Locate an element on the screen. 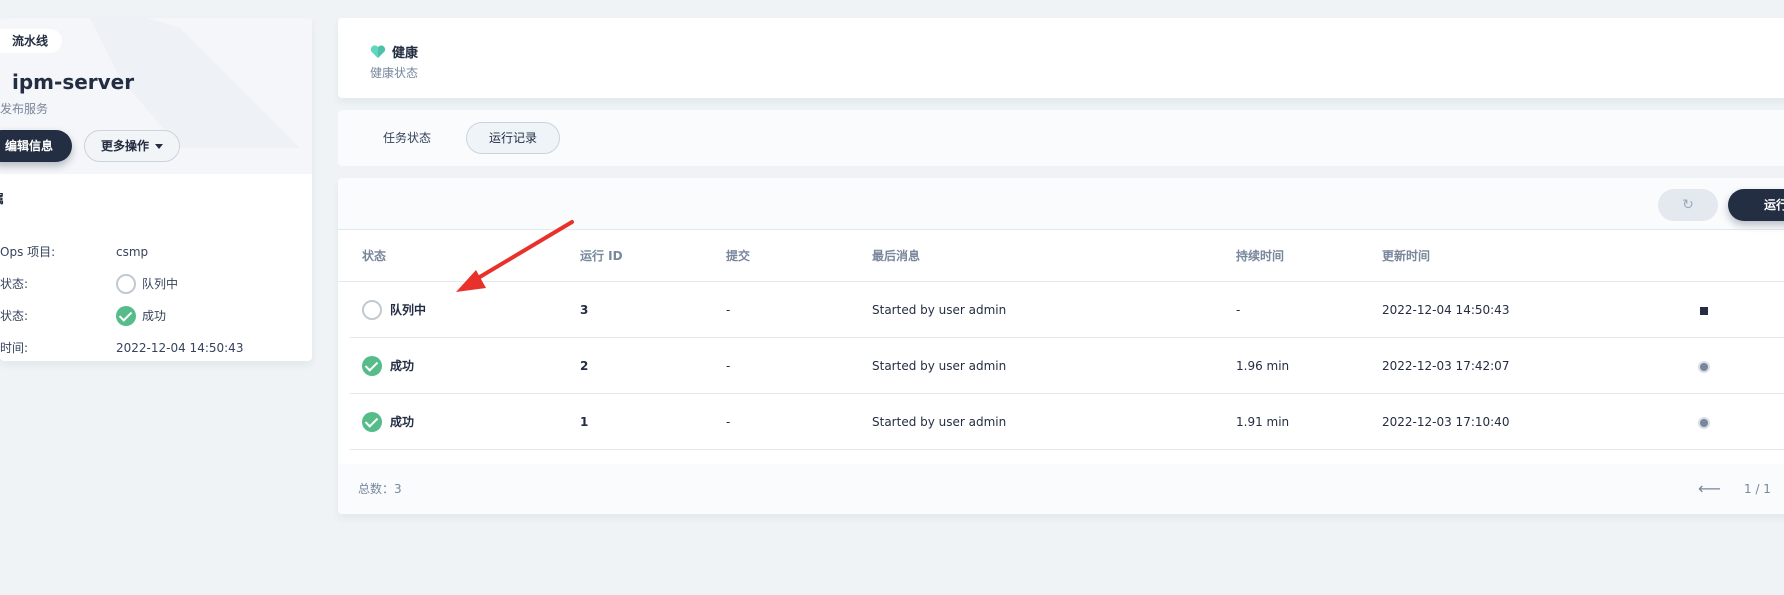 The width and height of the screenshot is (1784, 595). duration-cell: 1.91 min is located at coordinates (1263, 422).